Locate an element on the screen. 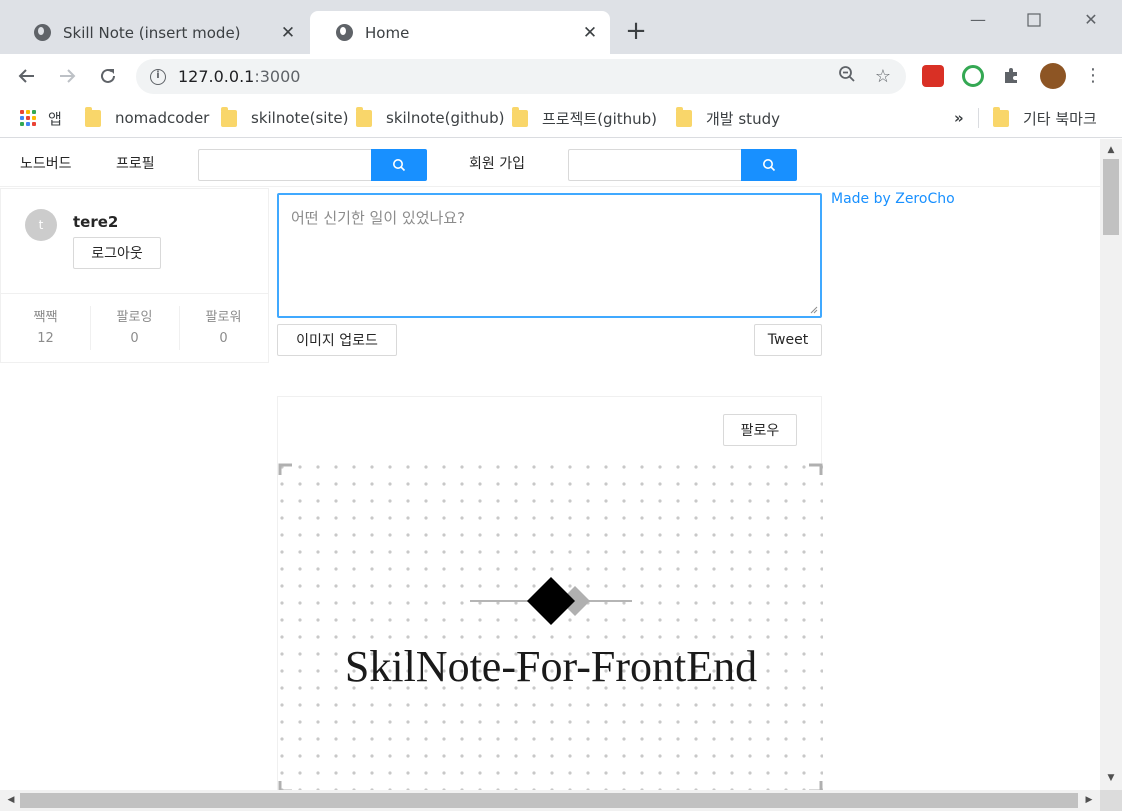  address-bar: i 127.0.0.1:3000 ☆ is located at coordinates (521, 76).